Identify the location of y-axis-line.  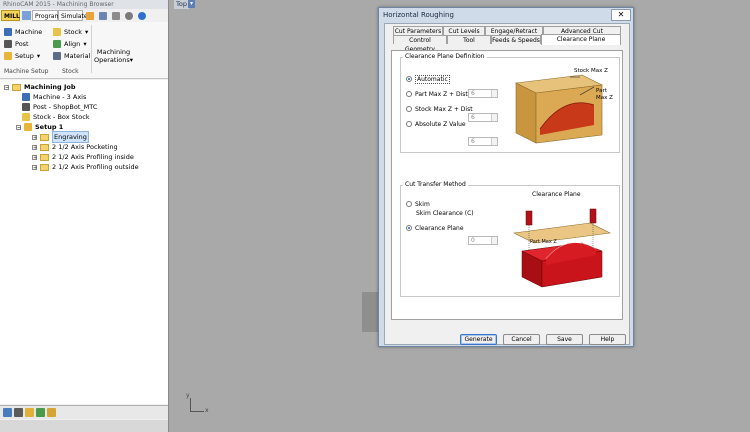
(190, 405).